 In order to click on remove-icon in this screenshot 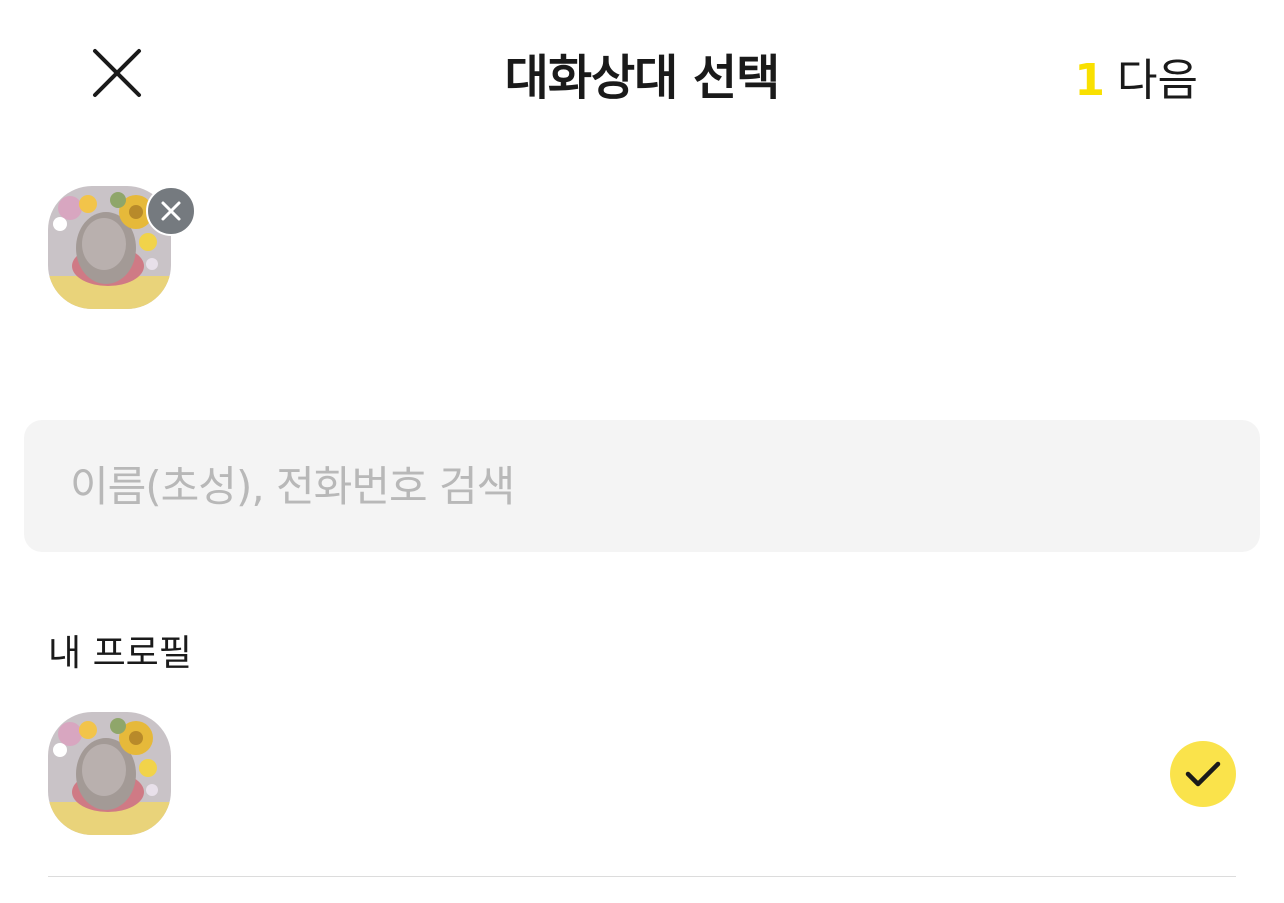, I will do `click(171, 211)`.